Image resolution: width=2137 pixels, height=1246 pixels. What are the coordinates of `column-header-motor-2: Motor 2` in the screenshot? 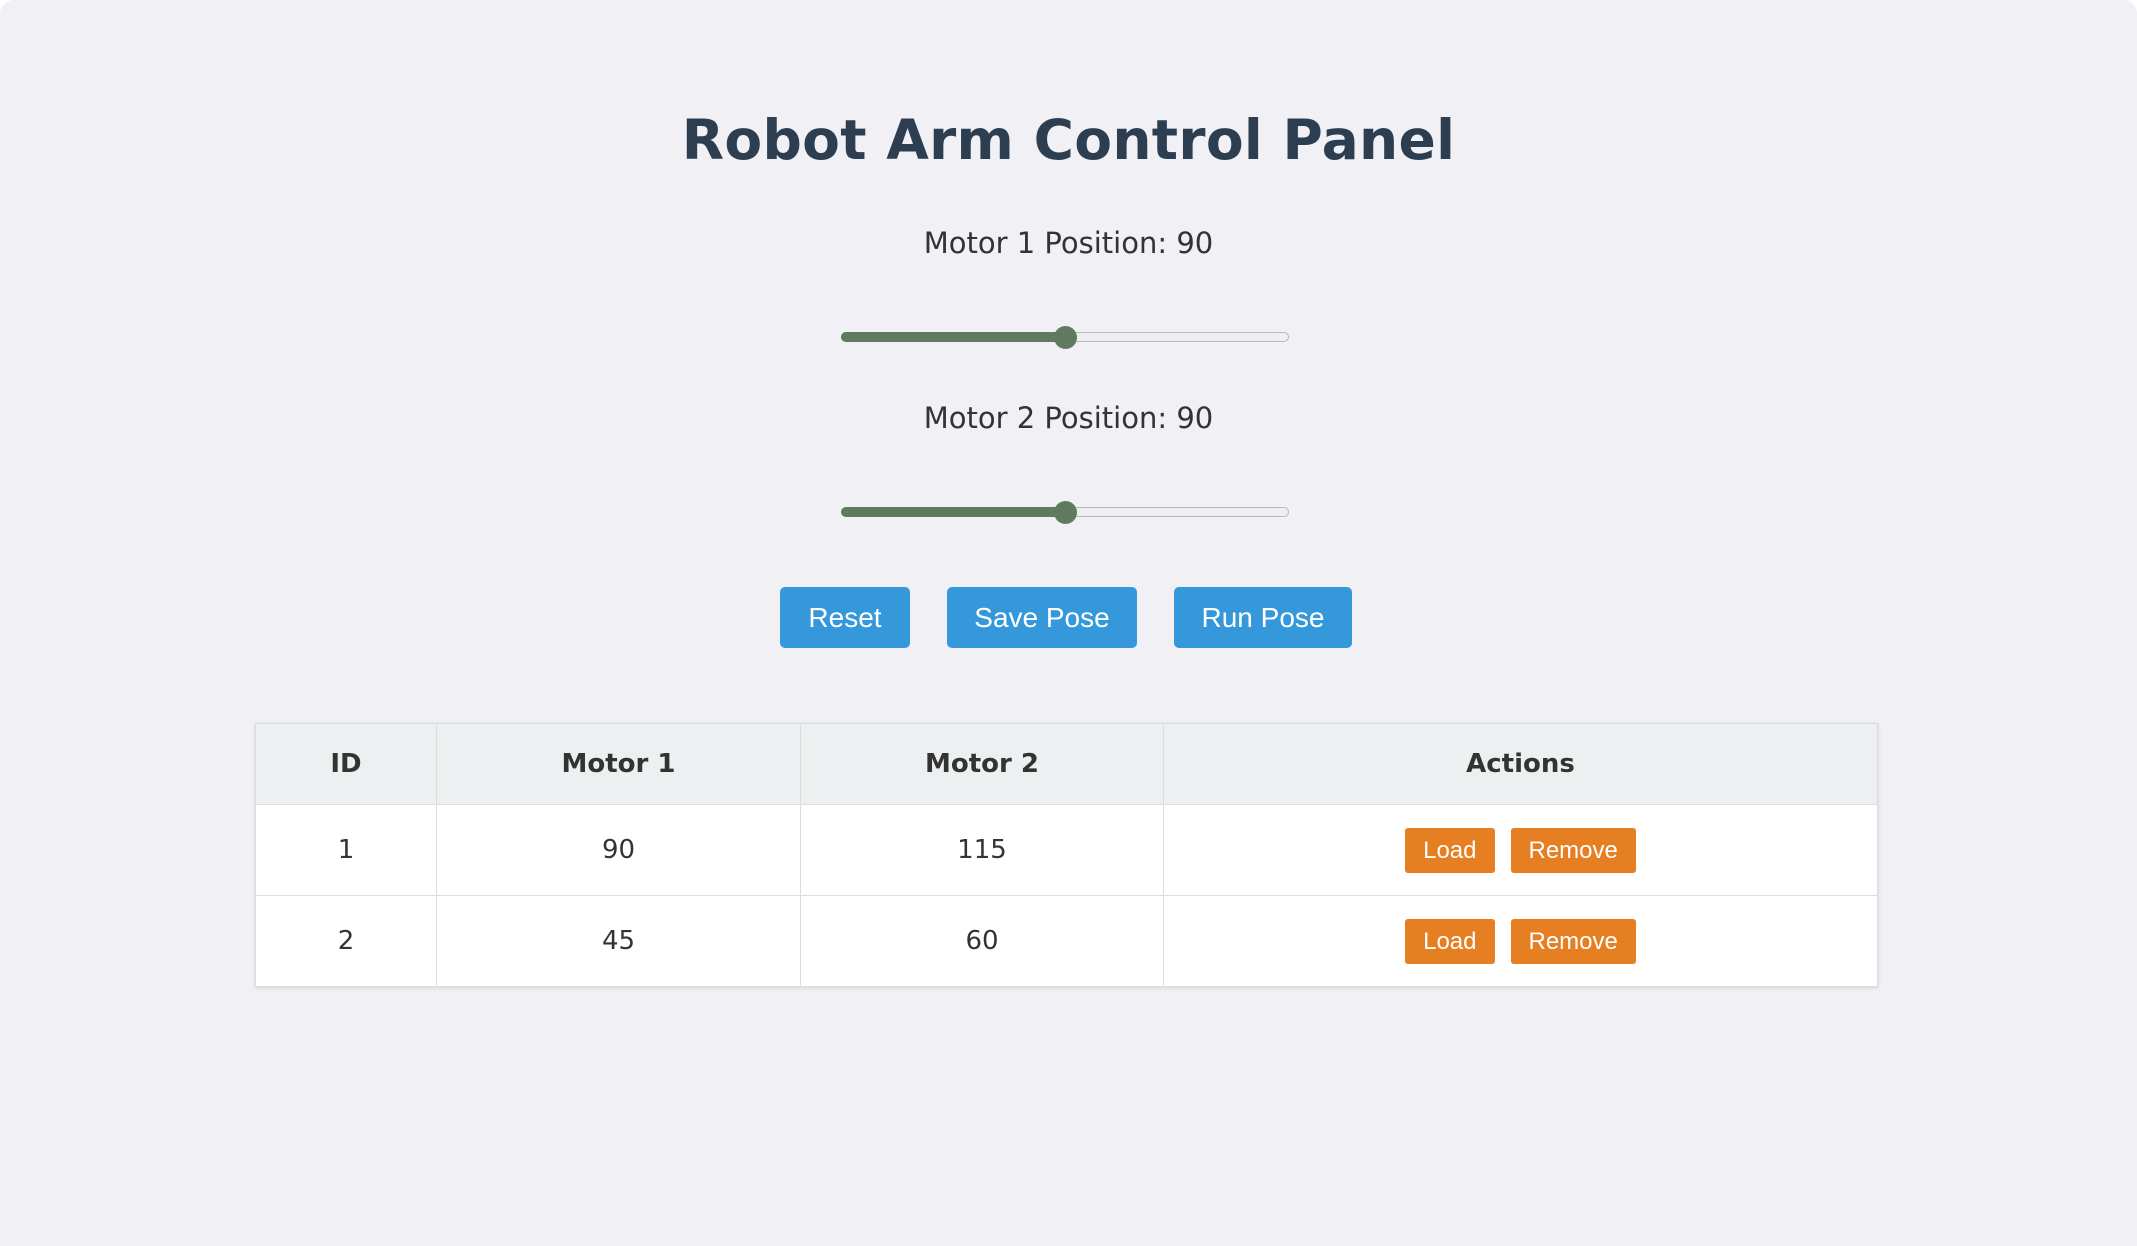 It's located at (982, 764).